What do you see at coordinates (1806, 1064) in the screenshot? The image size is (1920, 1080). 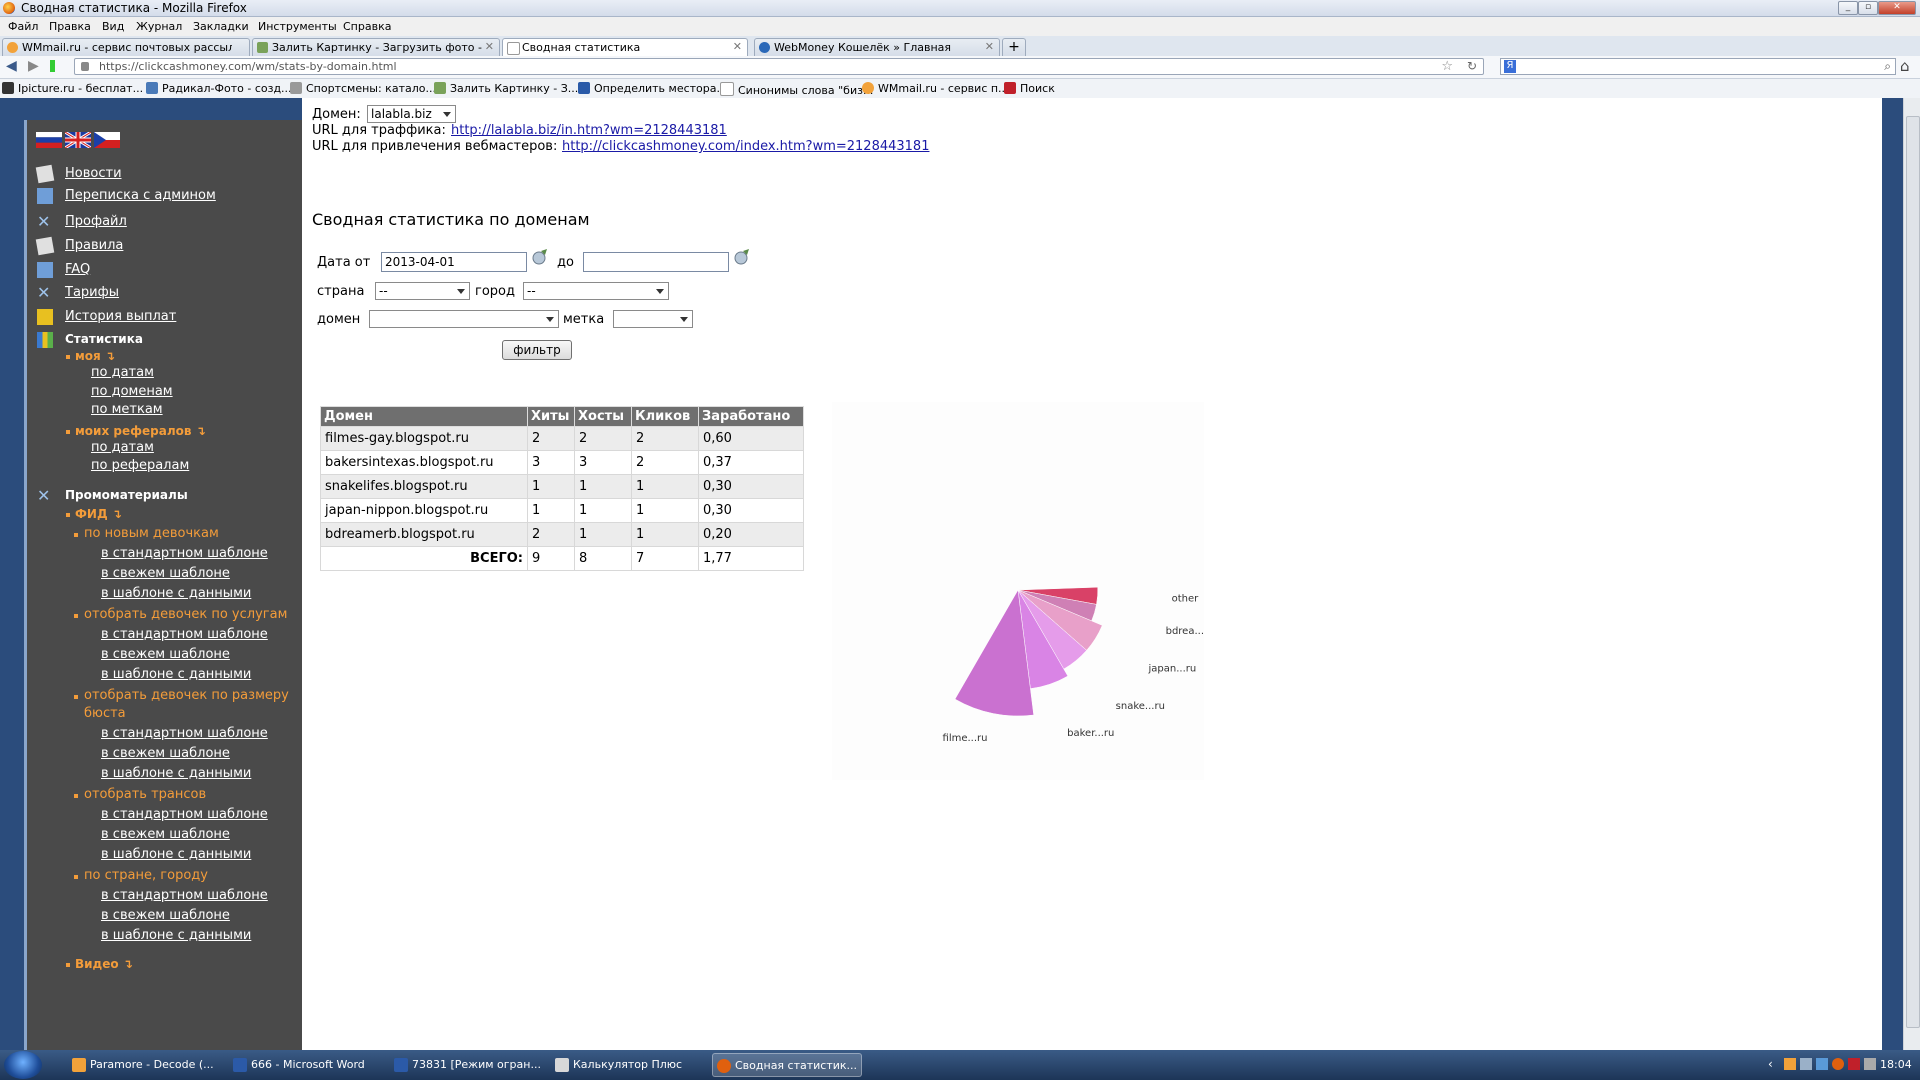 I see `tray-network-icon` at bounding box center [1806, 1064].